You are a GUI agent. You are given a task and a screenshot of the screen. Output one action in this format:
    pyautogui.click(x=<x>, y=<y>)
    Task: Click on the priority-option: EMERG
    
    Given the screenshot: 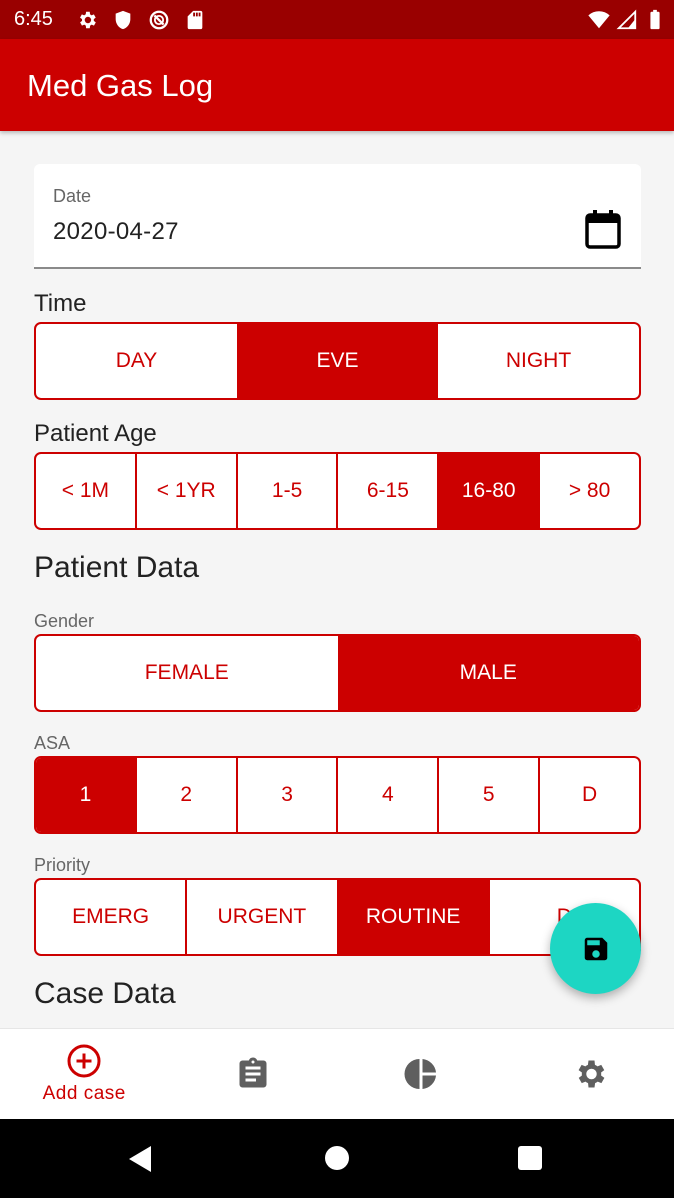 What is the action you would take?
    pyautogui.click(x=110, y=917)
    